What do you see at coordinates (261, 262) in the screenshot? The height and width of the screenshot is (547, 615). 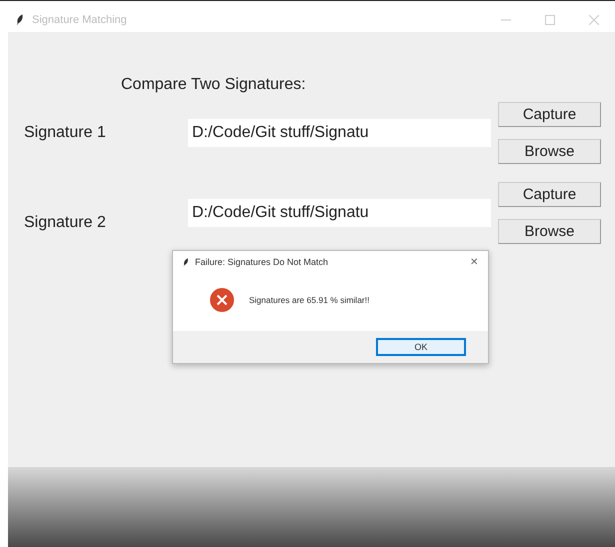 I see `dialog-title: Failure: Signatures Do Not Match` at bounding box center [261, 262].